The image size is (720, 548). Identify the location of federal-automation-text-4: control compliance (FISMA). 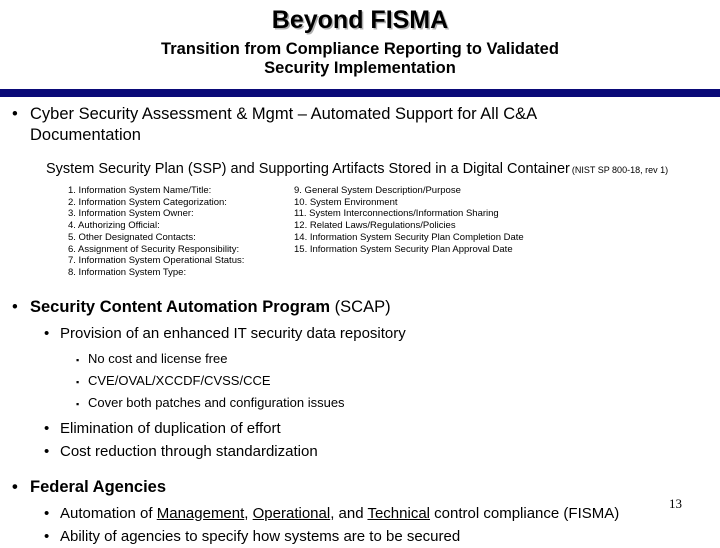
(525, 513).